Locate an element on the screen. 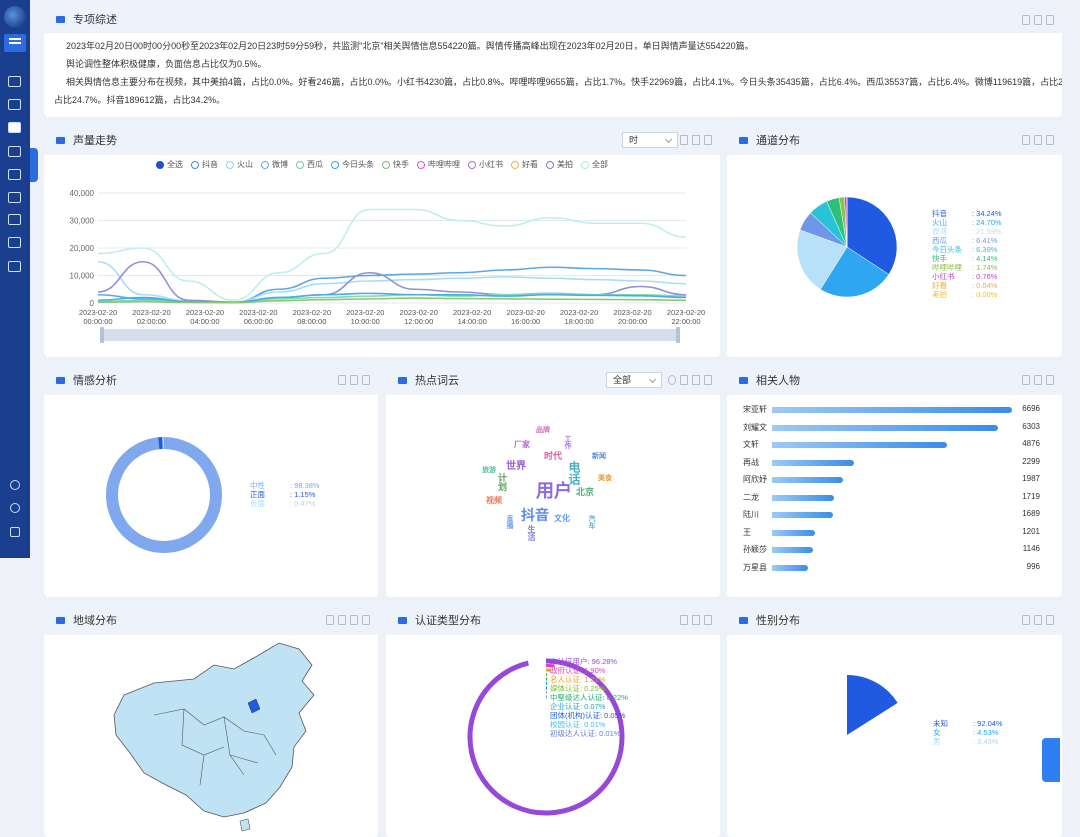 Image resolution: width=1080 pixels, height=837 pixels. user-icon is located at coordinates (15, 508).